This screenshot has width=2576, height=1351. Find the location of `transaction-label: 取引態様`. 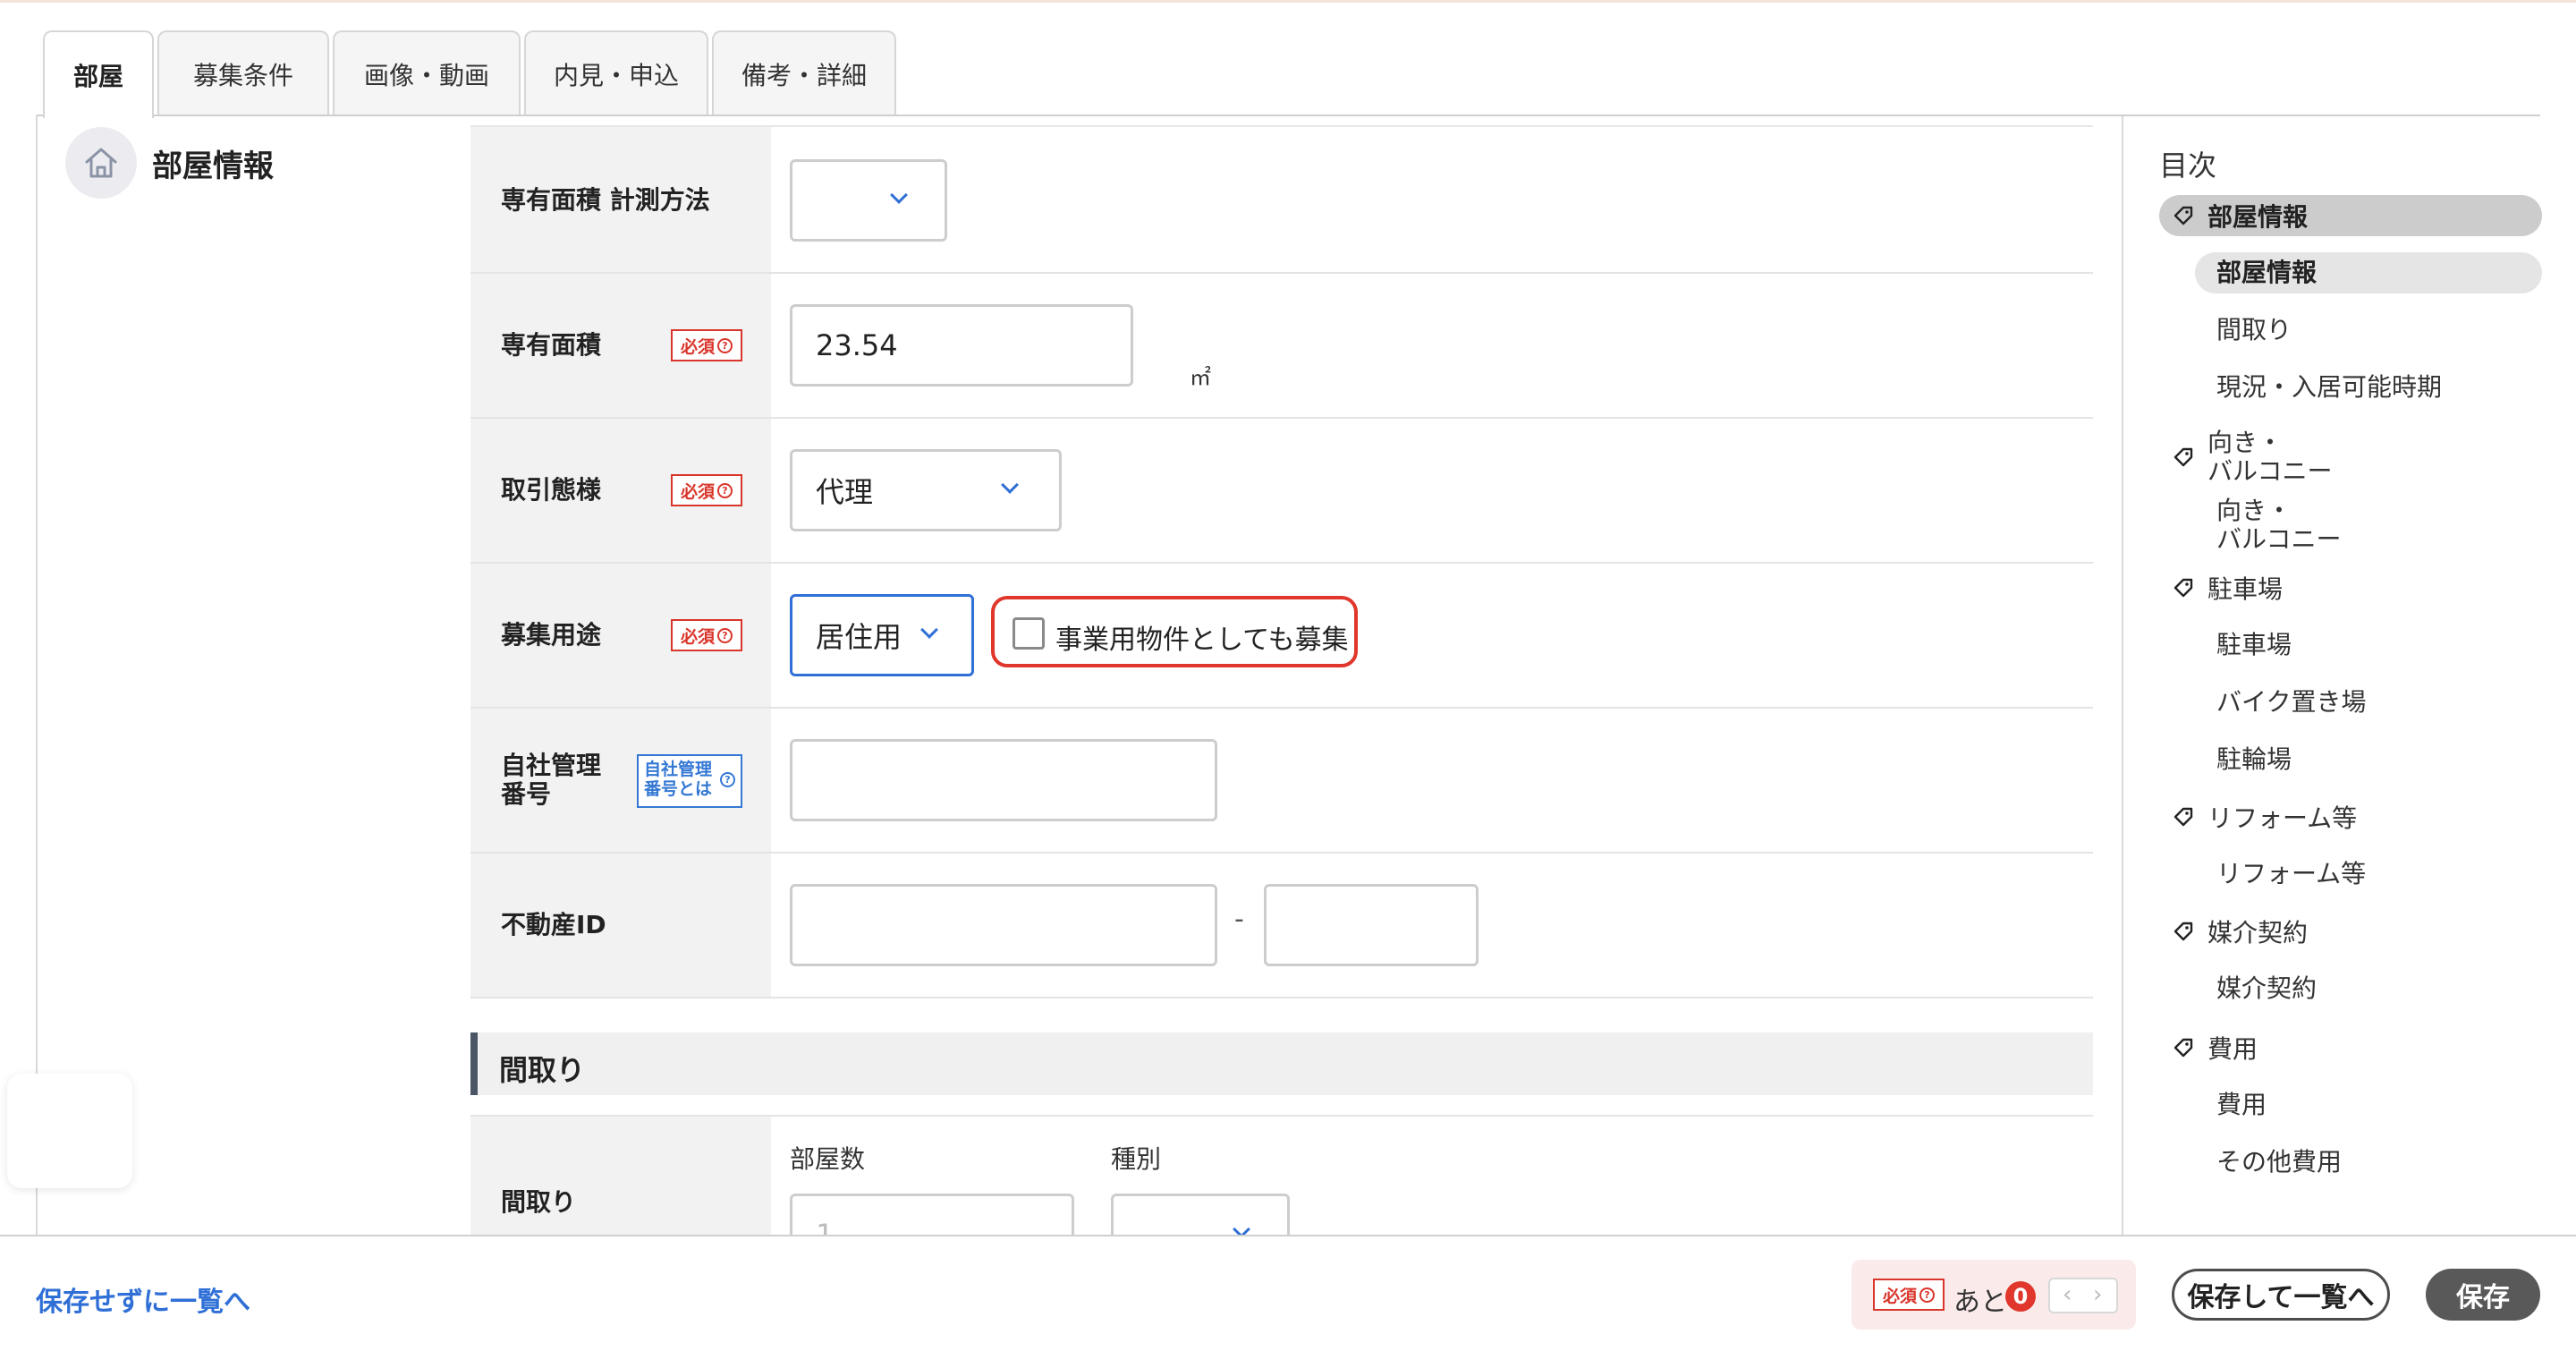

transaction-label: 取引態様 is located at coordinates (551, 490).